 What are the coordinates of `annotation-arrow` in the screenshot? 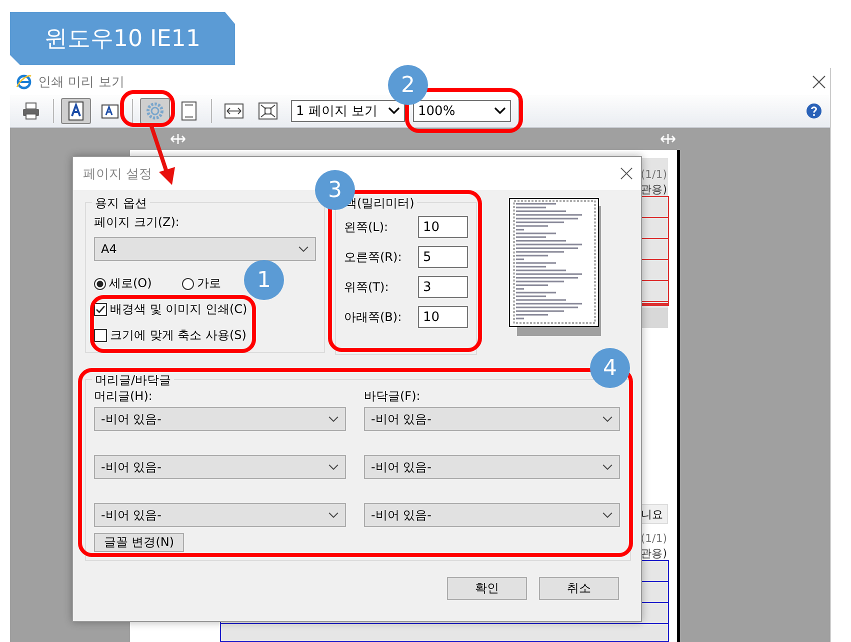 It's located at (163, 155).